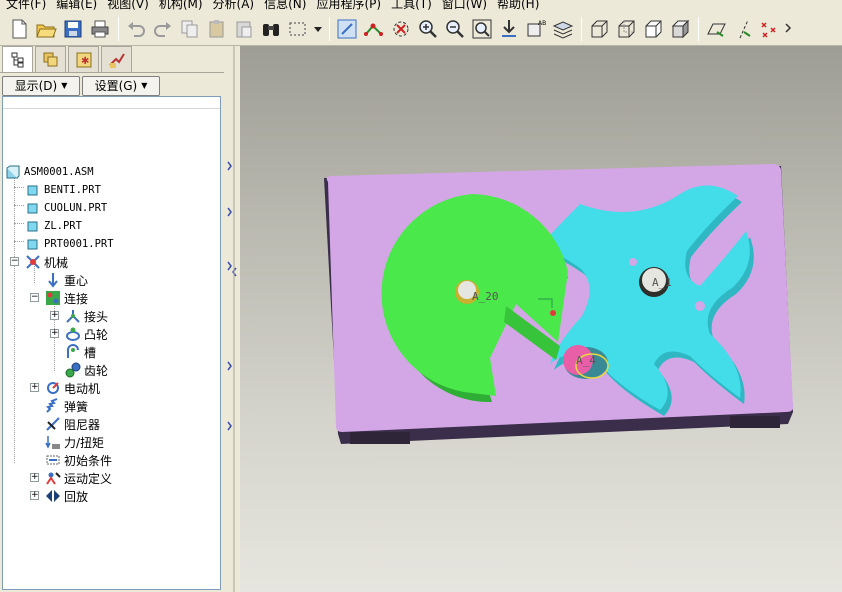  What do you see at coordinates (599, 29) in the screenshot?
I see `wireframe-icon` at bounding box center [599, 29].